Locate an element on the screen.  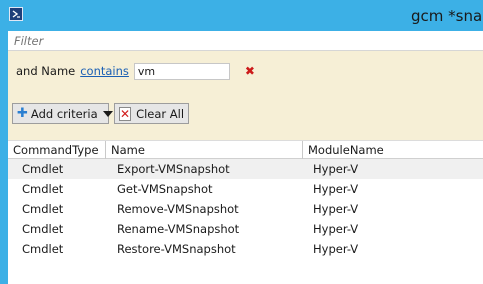
cell-name: Rename-VMSnapshot is located at coordinates (178, 229).